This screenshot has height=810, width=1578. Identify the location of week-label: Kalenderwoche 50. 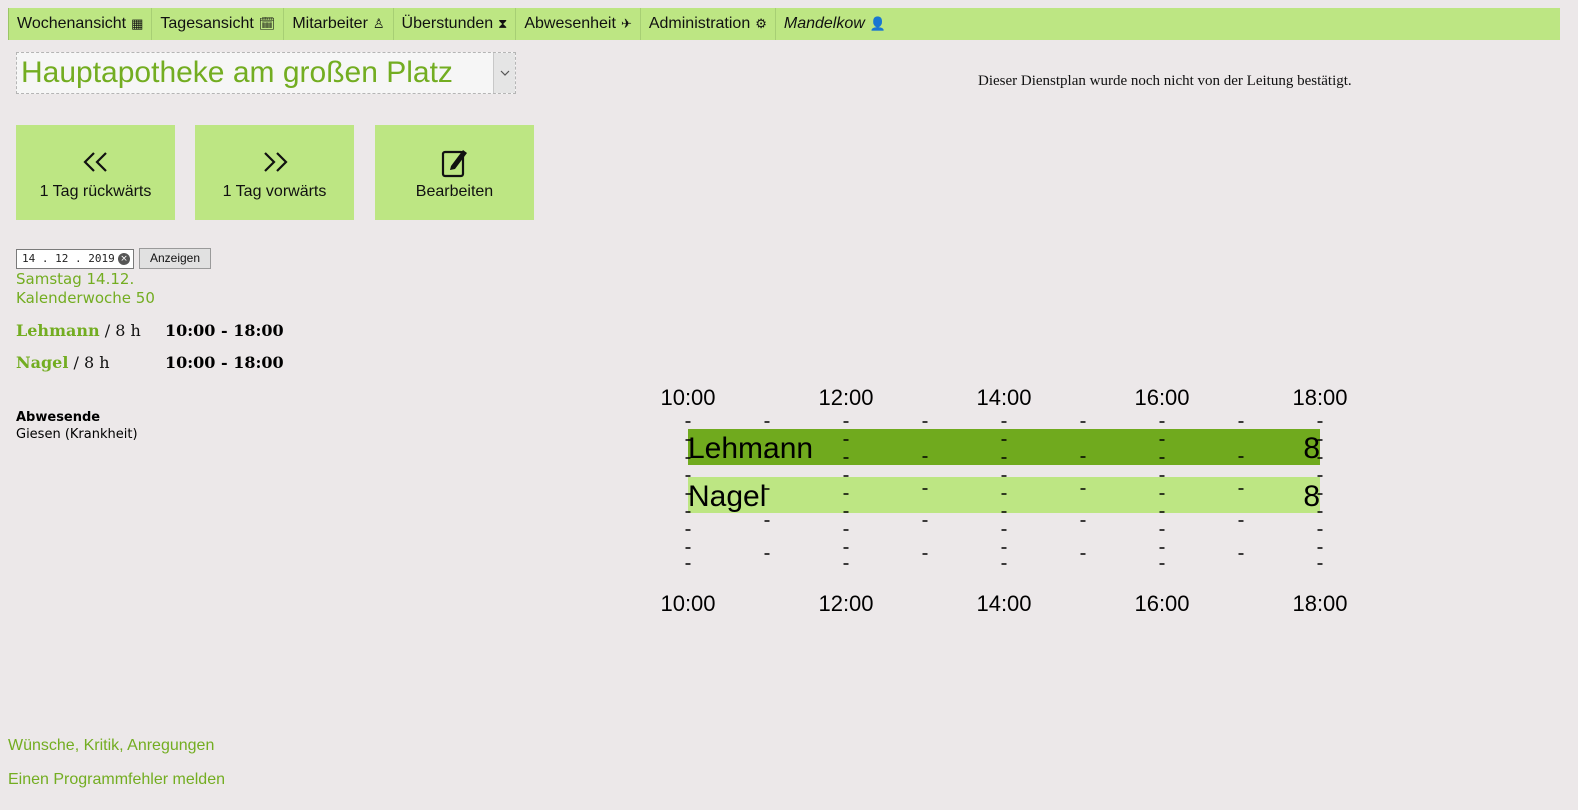
(85, 298).